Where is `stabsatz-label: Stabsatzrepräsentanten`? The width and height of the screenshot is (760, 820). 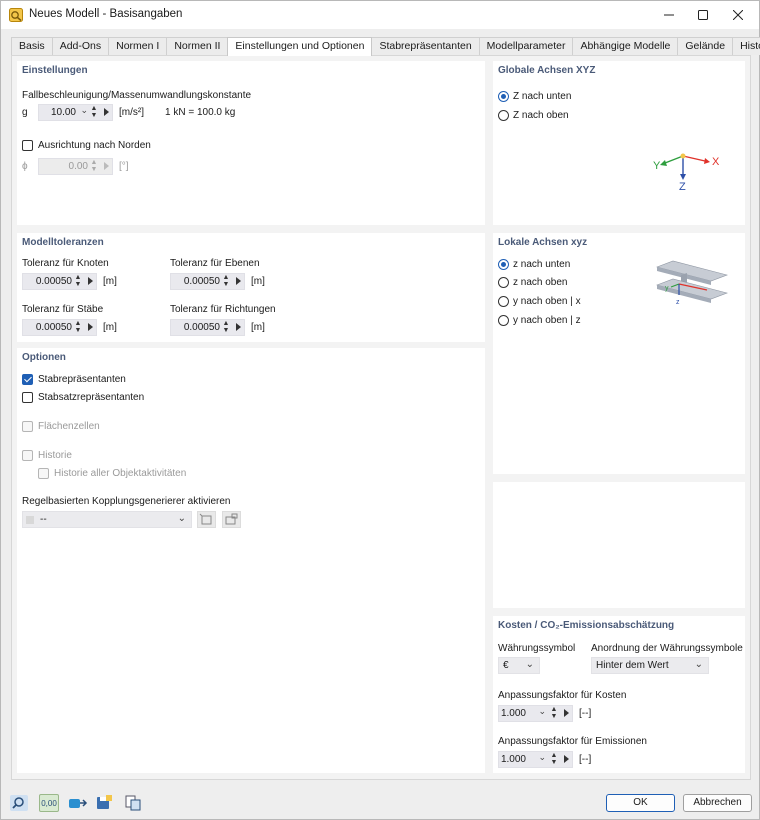
stabsatz-label: Stabsatzrepräsentanten is located at coordinates (91, 397).